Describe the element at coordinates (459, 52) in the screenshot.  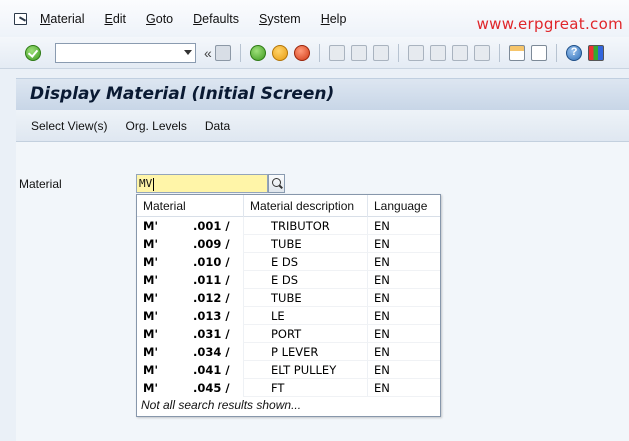
I see `next-page-icon` at that location.